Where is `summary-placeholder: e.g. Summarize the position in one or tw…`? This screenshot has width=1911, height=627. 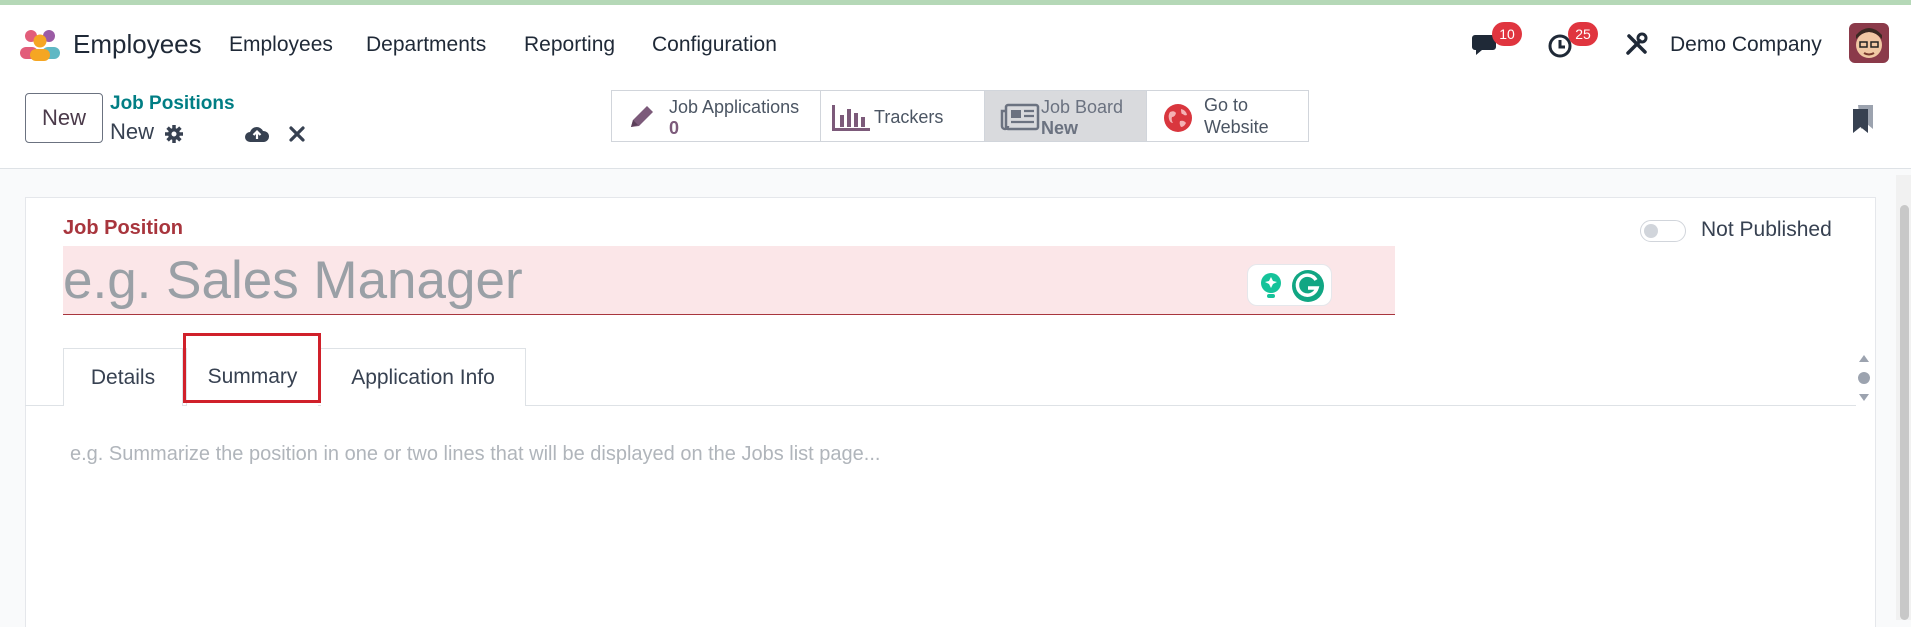 summary-placeholder: e.g. Summarize the position in one or tw… is located at coordinates (475, 454).